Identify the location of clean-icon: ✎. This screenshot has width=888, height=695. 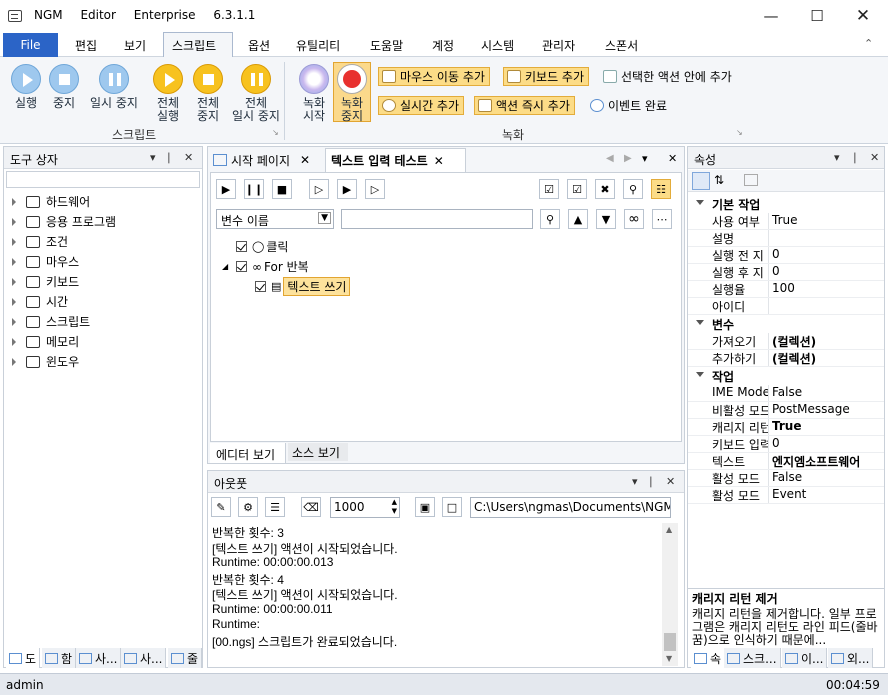
(221, 507).